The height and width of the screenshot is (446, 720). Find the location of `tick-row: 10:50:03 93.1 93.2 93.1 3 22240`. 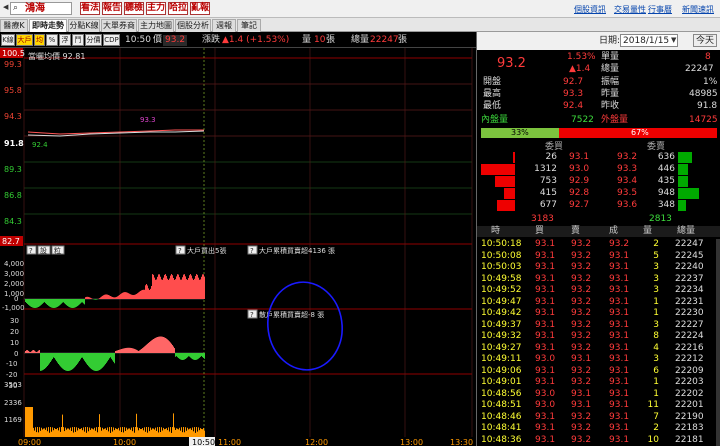

tick-row: 10:50:03 93.1 93.2 93.1 3 22240 is located at coordinates (597, 267).